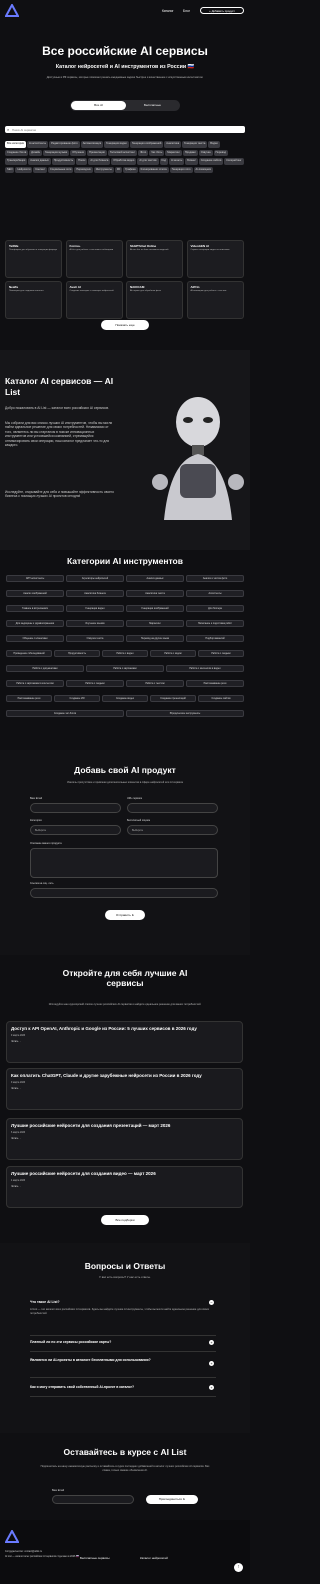  I want to click on category-chip: Анализ изображений, so click(35, 593).